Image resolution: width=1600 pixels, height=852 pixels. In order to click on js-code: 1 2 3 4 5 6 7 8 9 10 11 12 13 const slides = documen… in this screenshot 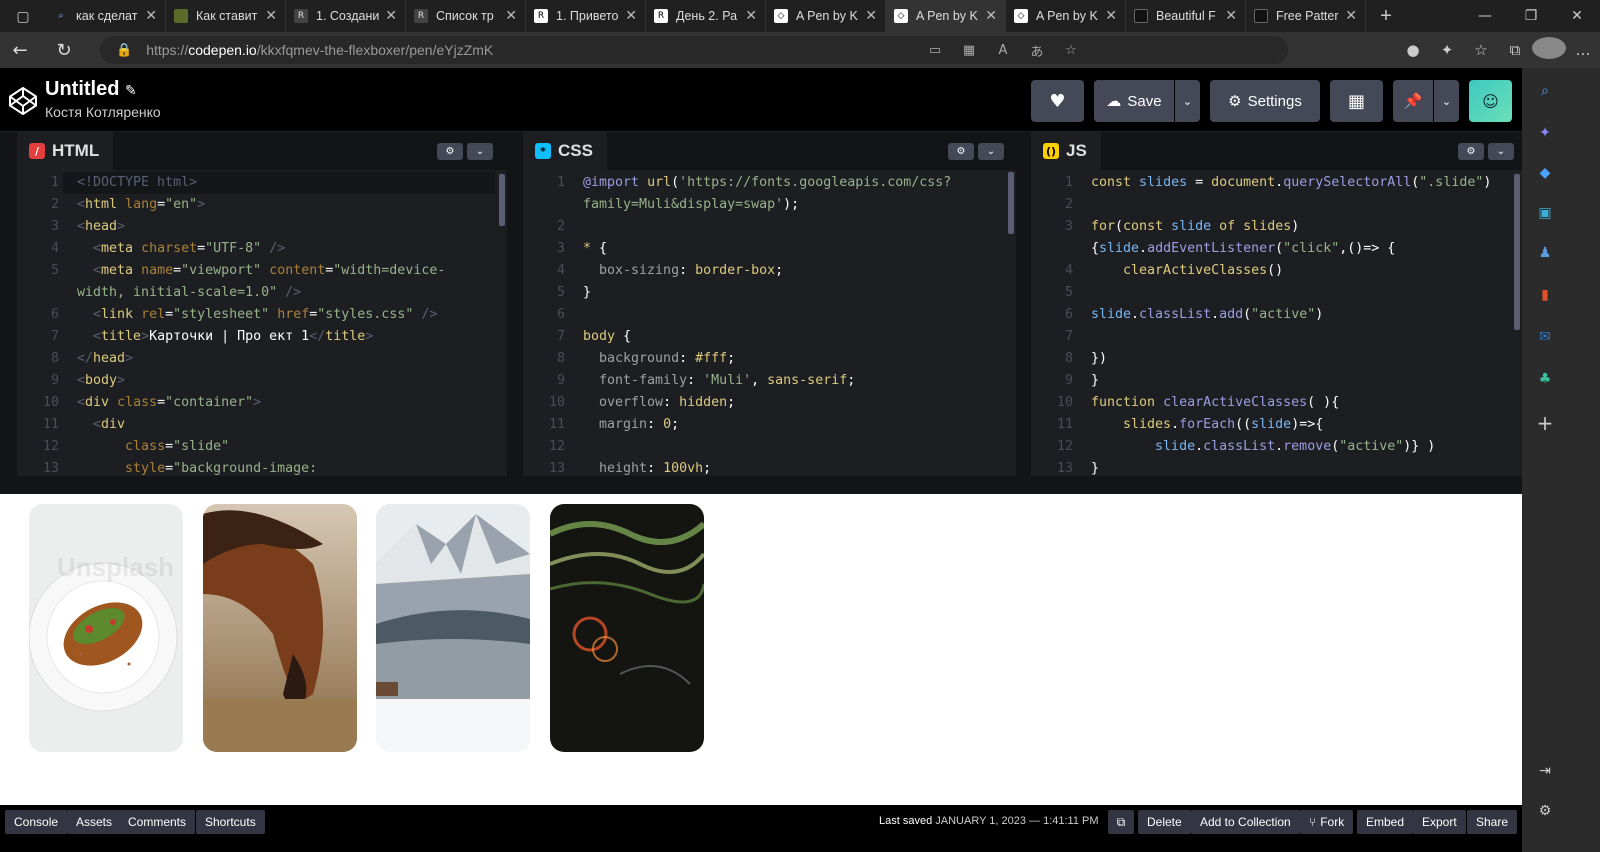, I will do `click(1276, 324)`.